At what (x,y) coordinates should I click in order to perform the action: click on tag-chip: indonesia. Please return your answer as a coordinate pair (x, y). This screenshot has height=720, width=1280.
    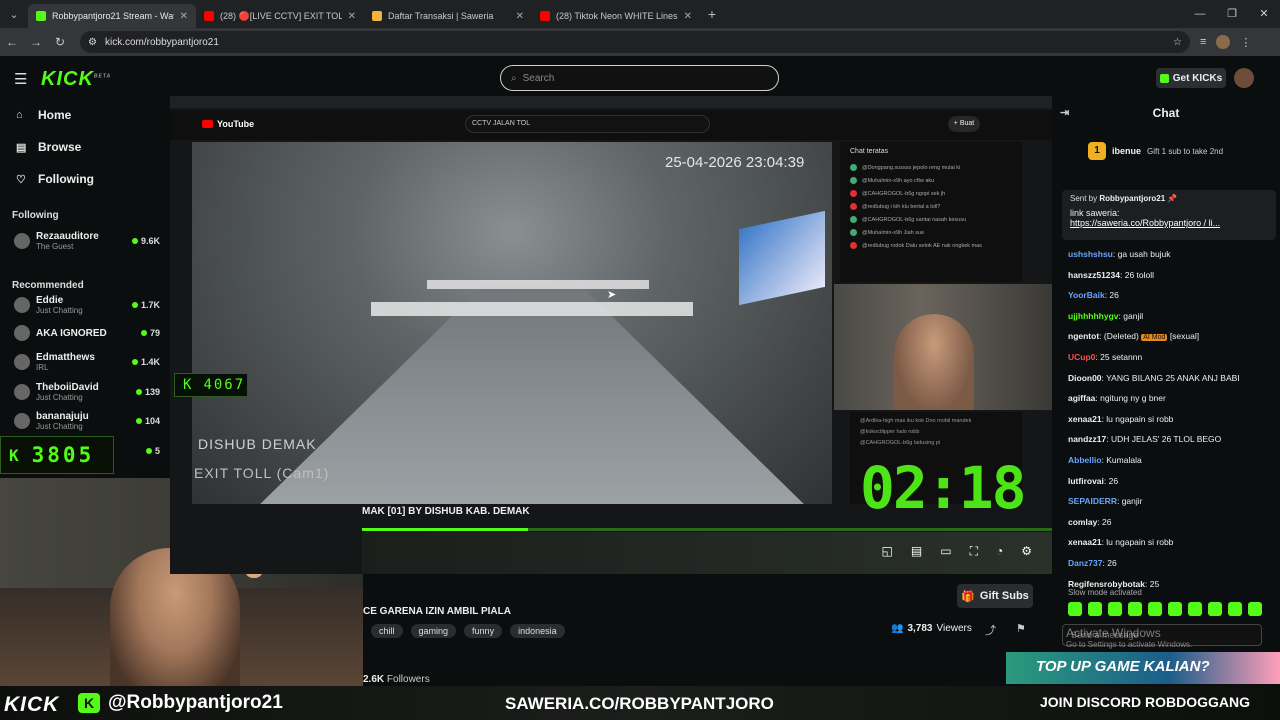
    Looking at the image, I should click on (537, 631).